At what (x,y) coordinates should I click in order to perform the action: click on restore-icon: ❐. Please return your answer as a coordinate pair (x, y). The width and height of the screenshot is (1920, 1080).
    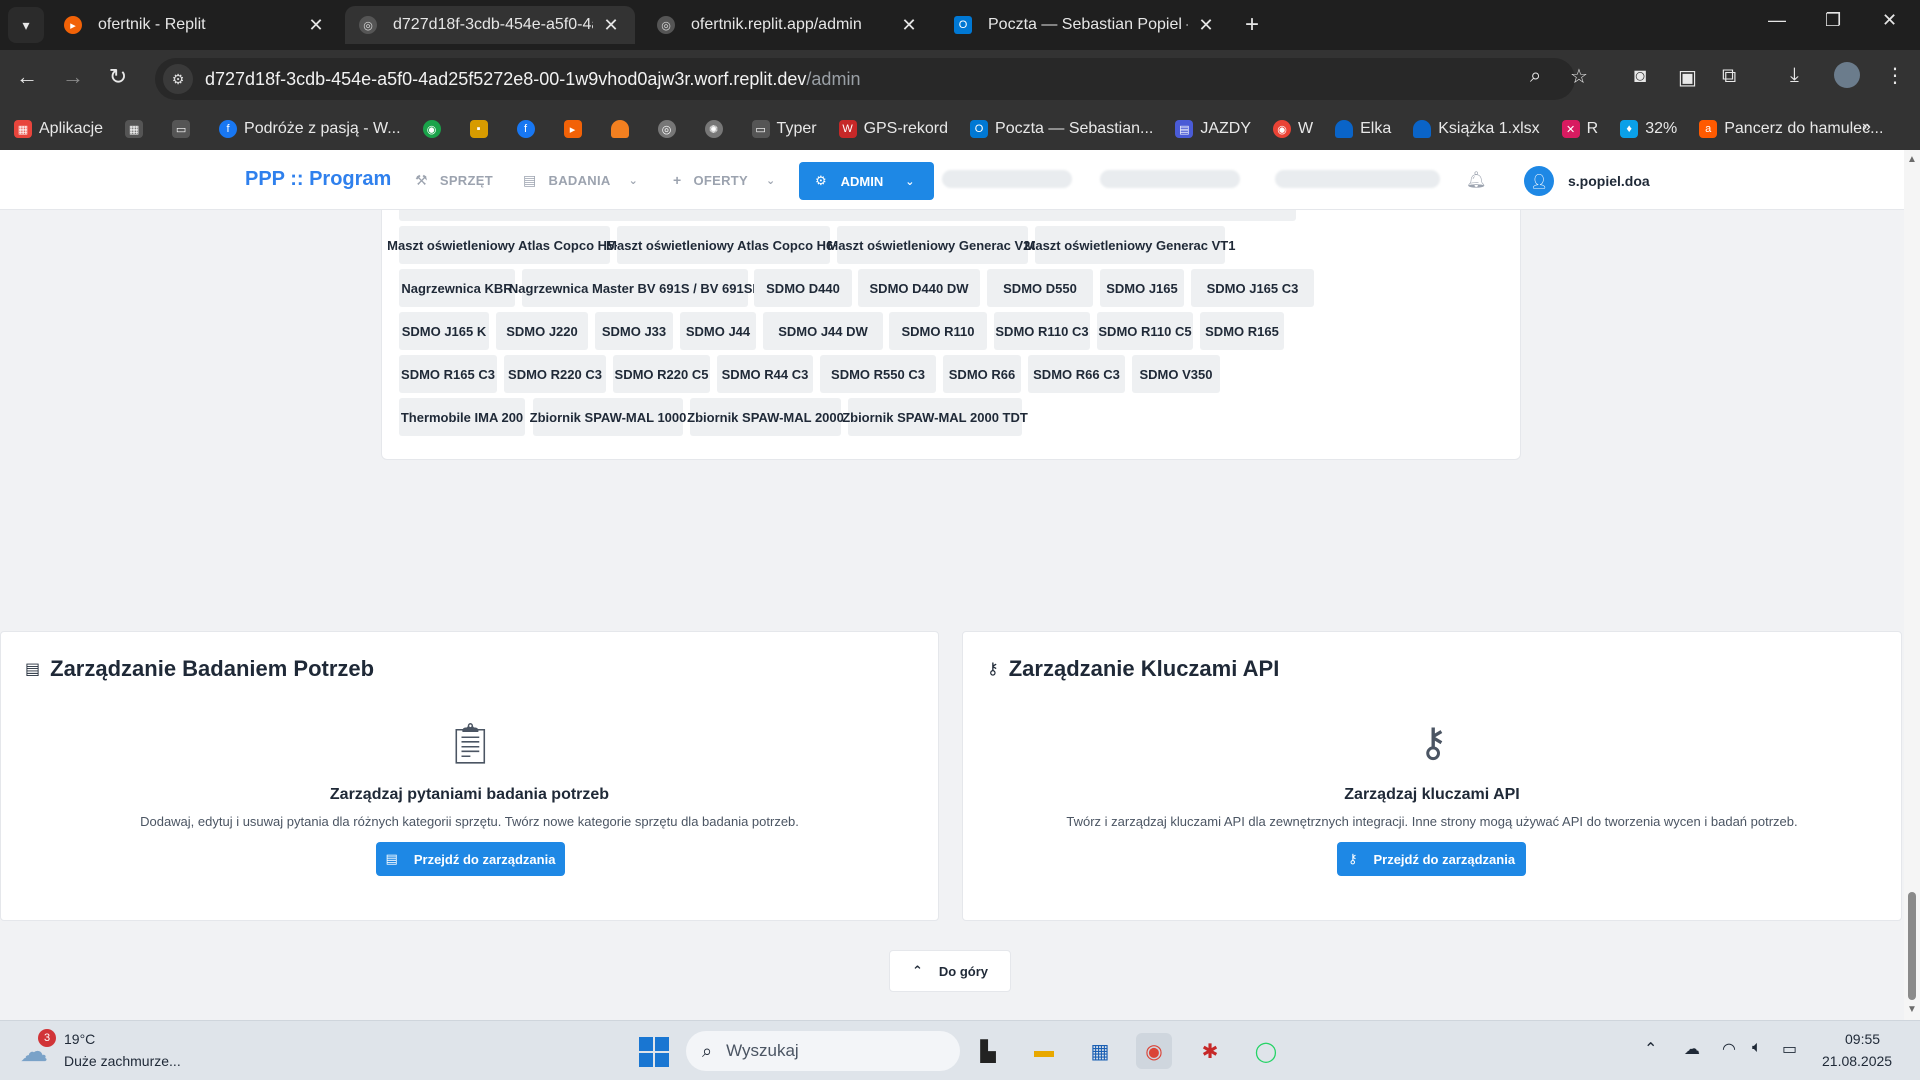
    Looking at the image, I should click on (1833, 20).